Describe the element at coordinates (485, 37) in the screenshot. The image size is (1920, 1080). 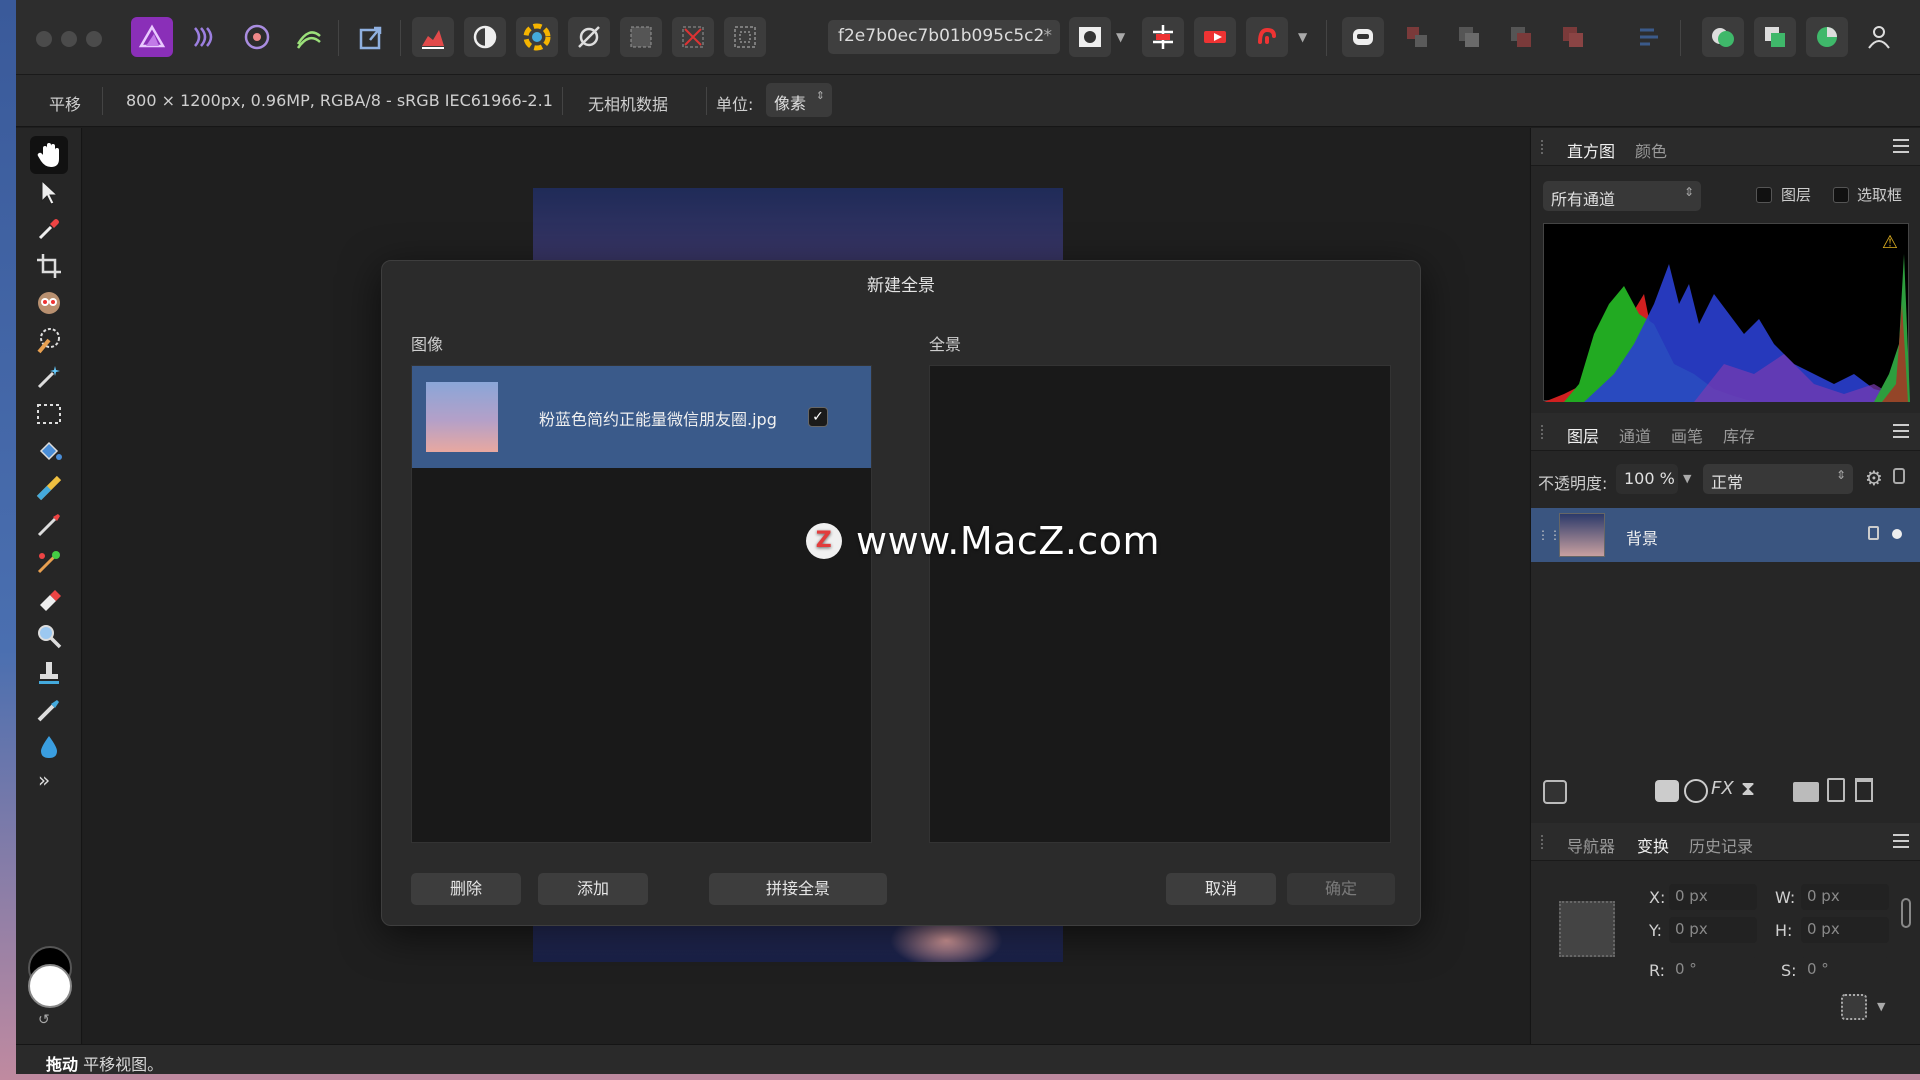
I see `auto-contrast-button` at that location.